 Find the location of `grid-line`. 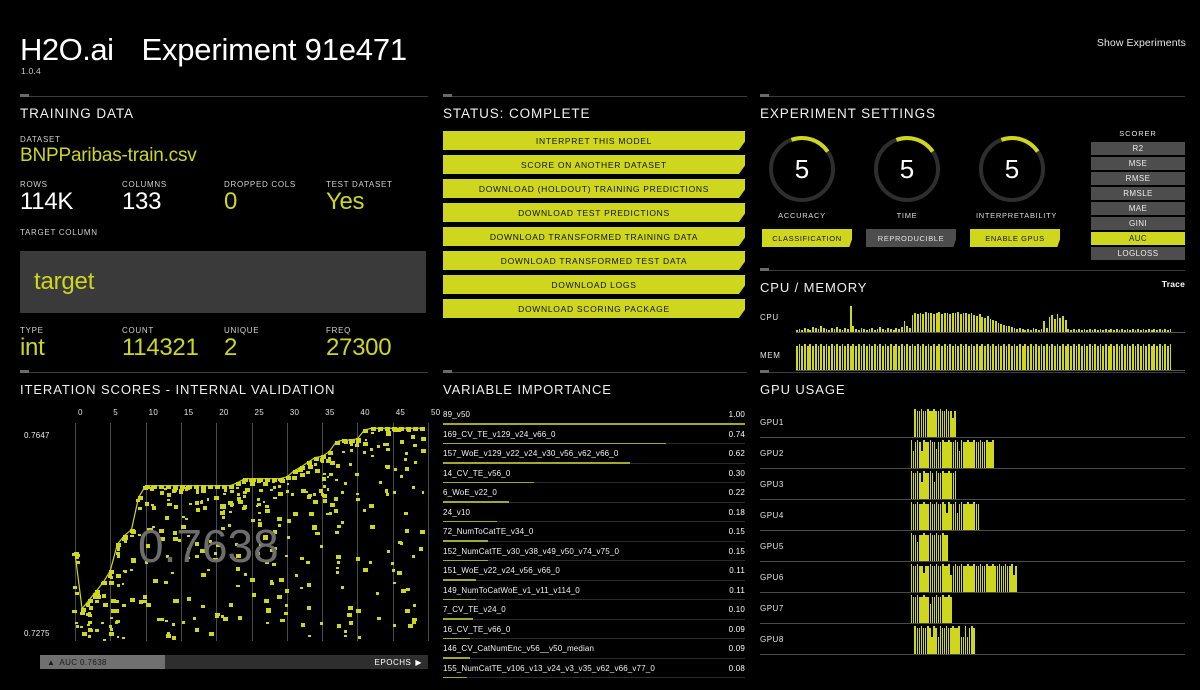

grid-line is located at coordinates (428, 532).